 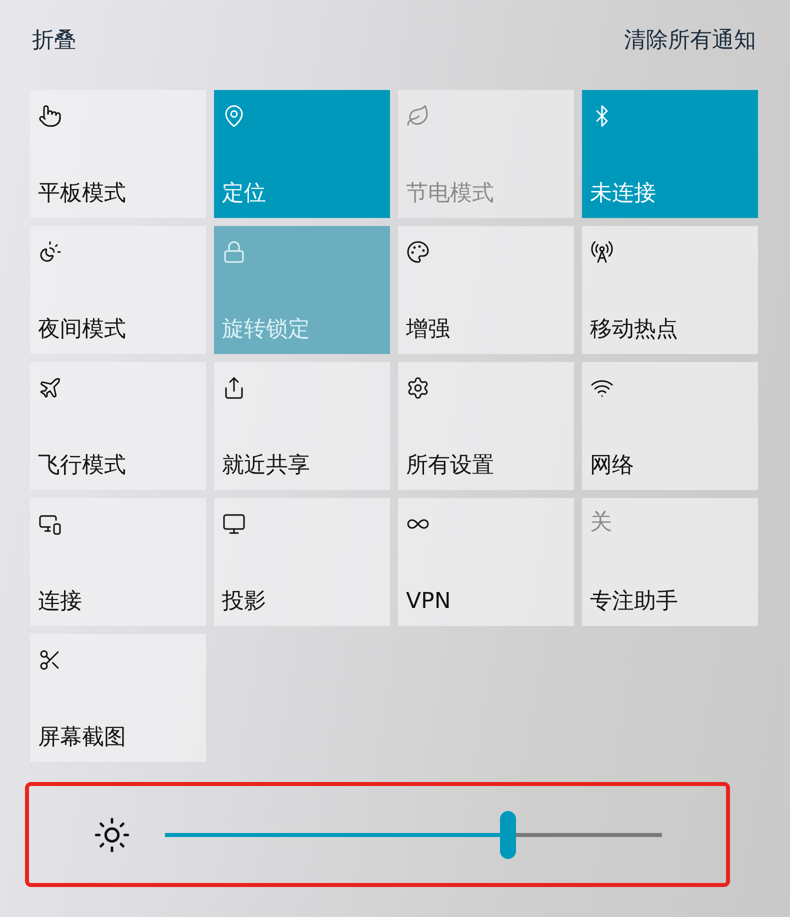 What do you see at coordinates (486, 426) in the screenshot?
I see `quick-action-tile: 所有设置` at bounding box center [486, 426].